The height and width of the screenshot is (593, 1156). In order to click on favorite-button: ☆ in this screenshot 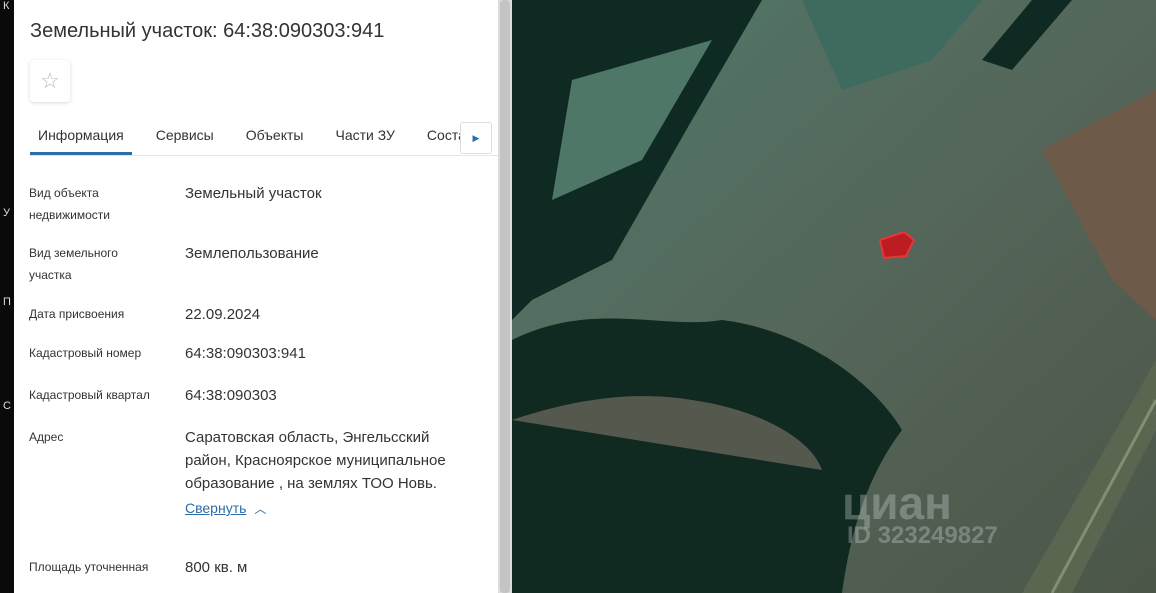, I will do `click(50, 81)`.